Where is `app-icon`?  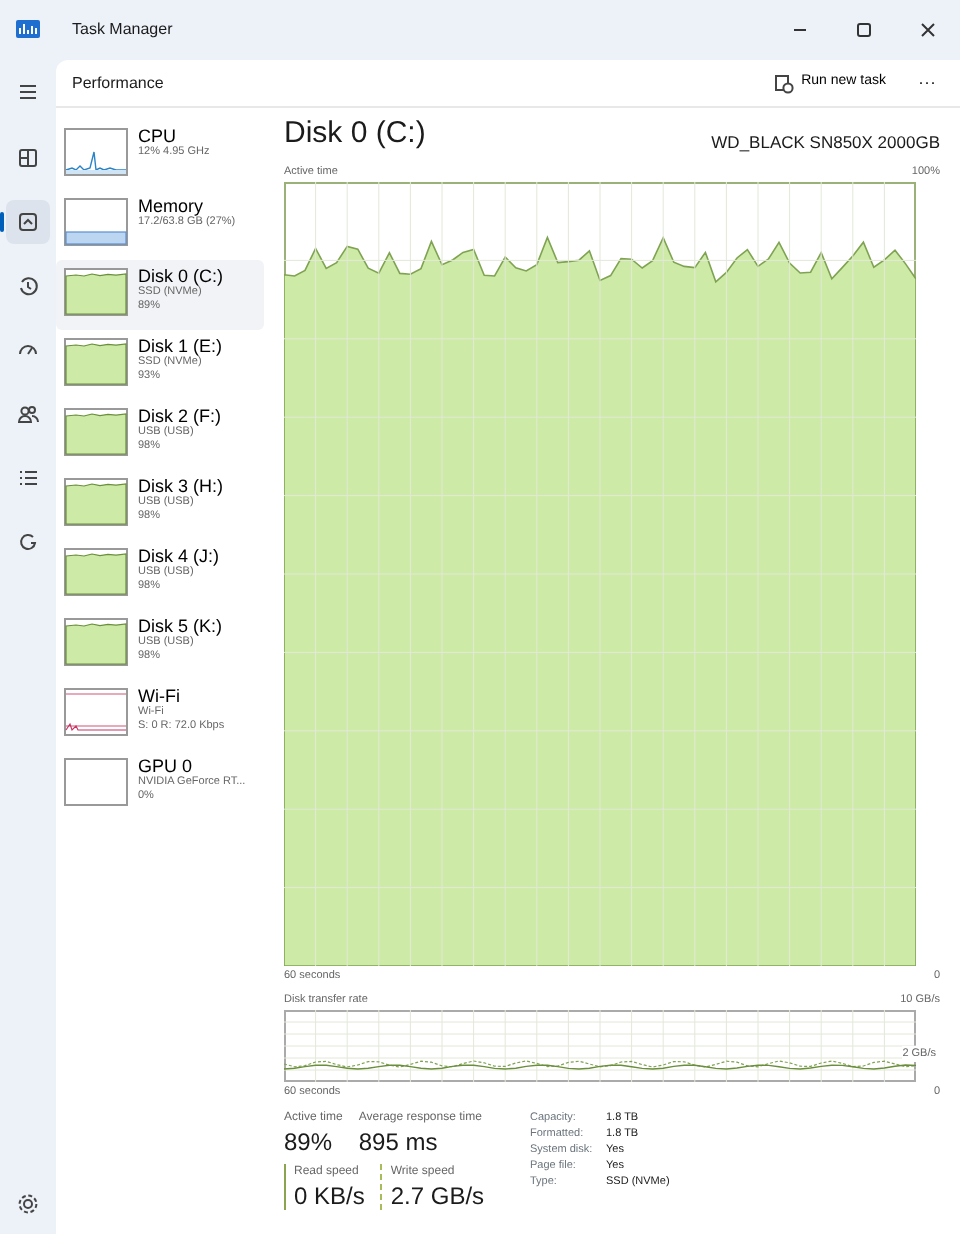 app-icon is located at coordinates (28, 29).